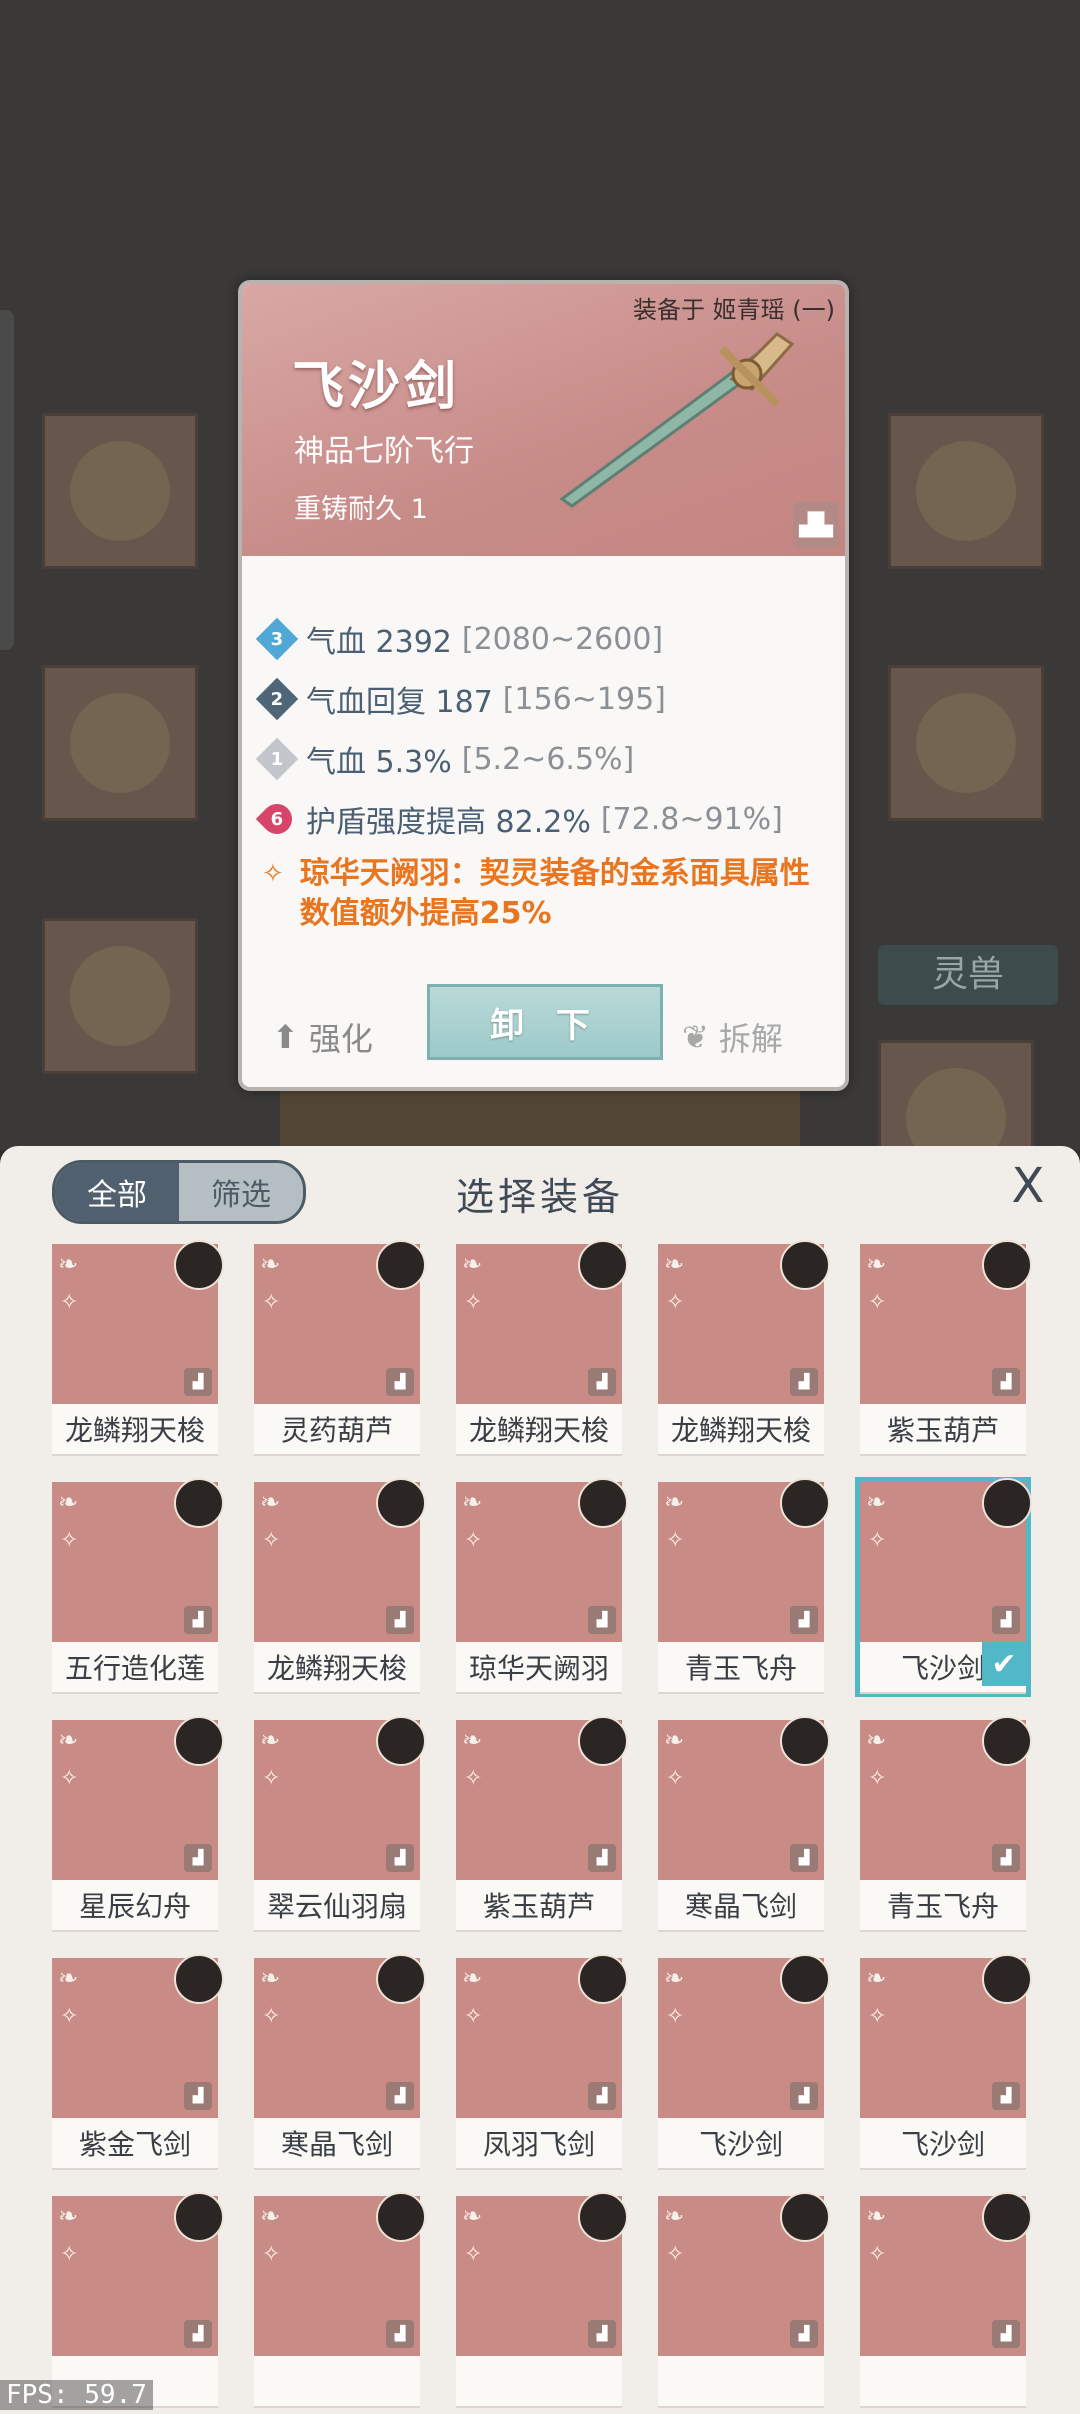  I want to click on equipment-card: ❧ ✧ ▟ 星辰幻舟, so click(138, 1824).